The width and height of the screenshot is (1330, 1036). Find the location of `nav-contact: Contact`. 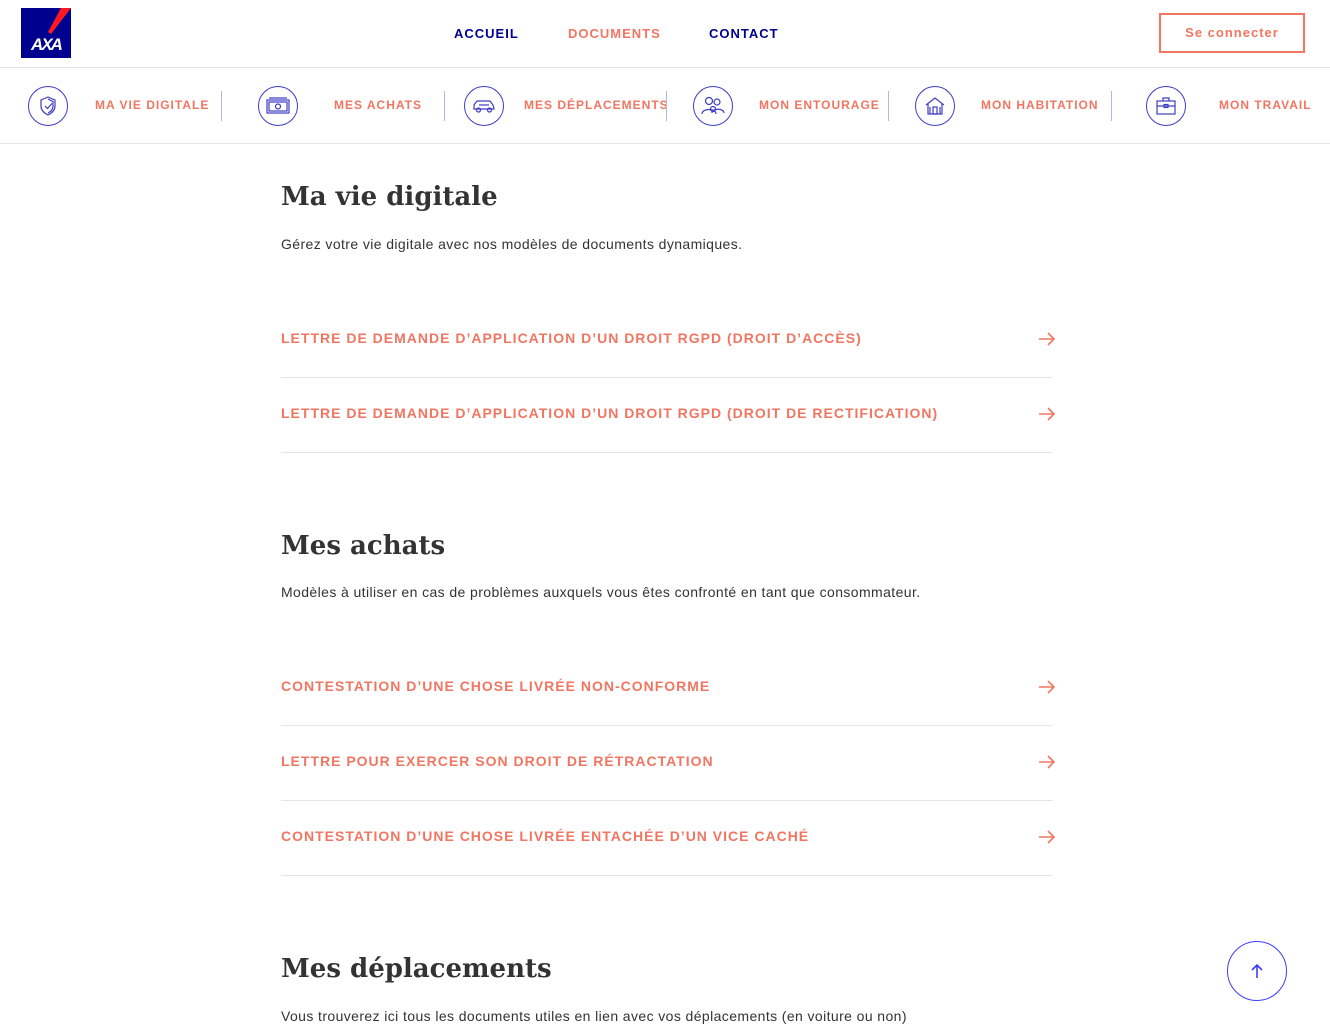

nav-contact: Contact is located at coordinates (744, 33).